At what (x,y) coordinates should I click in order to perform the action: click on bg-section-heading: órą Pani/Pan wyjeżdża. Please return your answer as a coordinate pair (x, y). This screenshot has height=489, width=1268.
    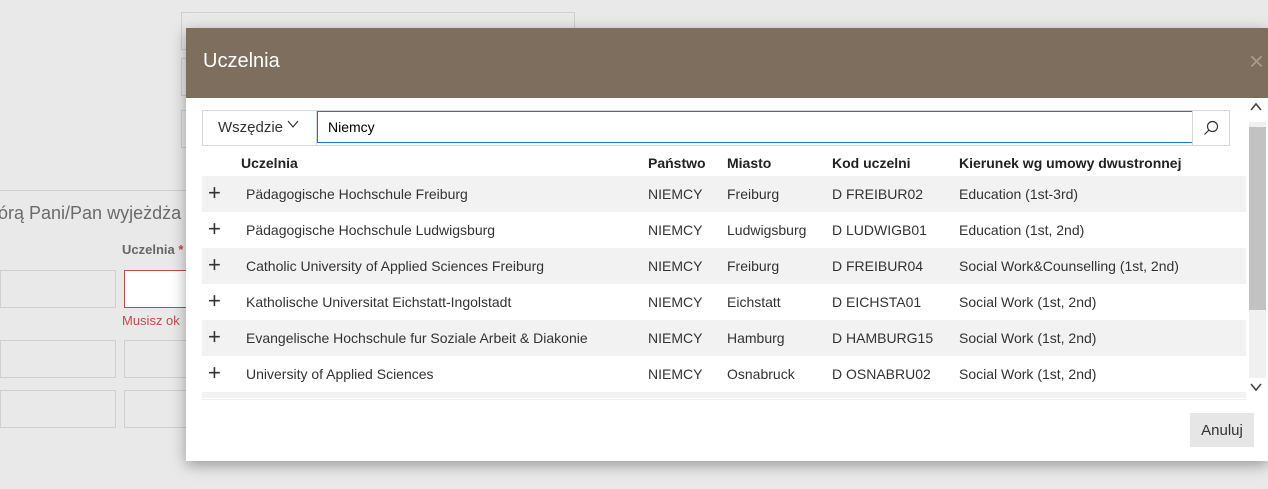
    Looking at the image, I should click on (91, 213).